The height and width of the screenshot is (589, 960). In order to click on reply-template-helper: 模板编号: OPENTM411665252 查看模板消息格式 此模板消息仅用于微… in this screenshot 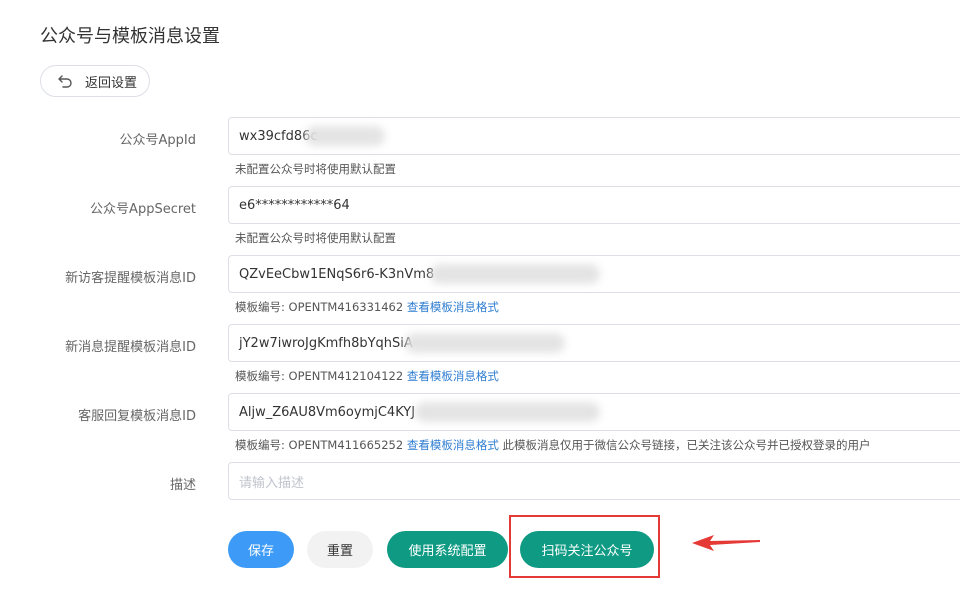, I will do `click(553, 445)`.